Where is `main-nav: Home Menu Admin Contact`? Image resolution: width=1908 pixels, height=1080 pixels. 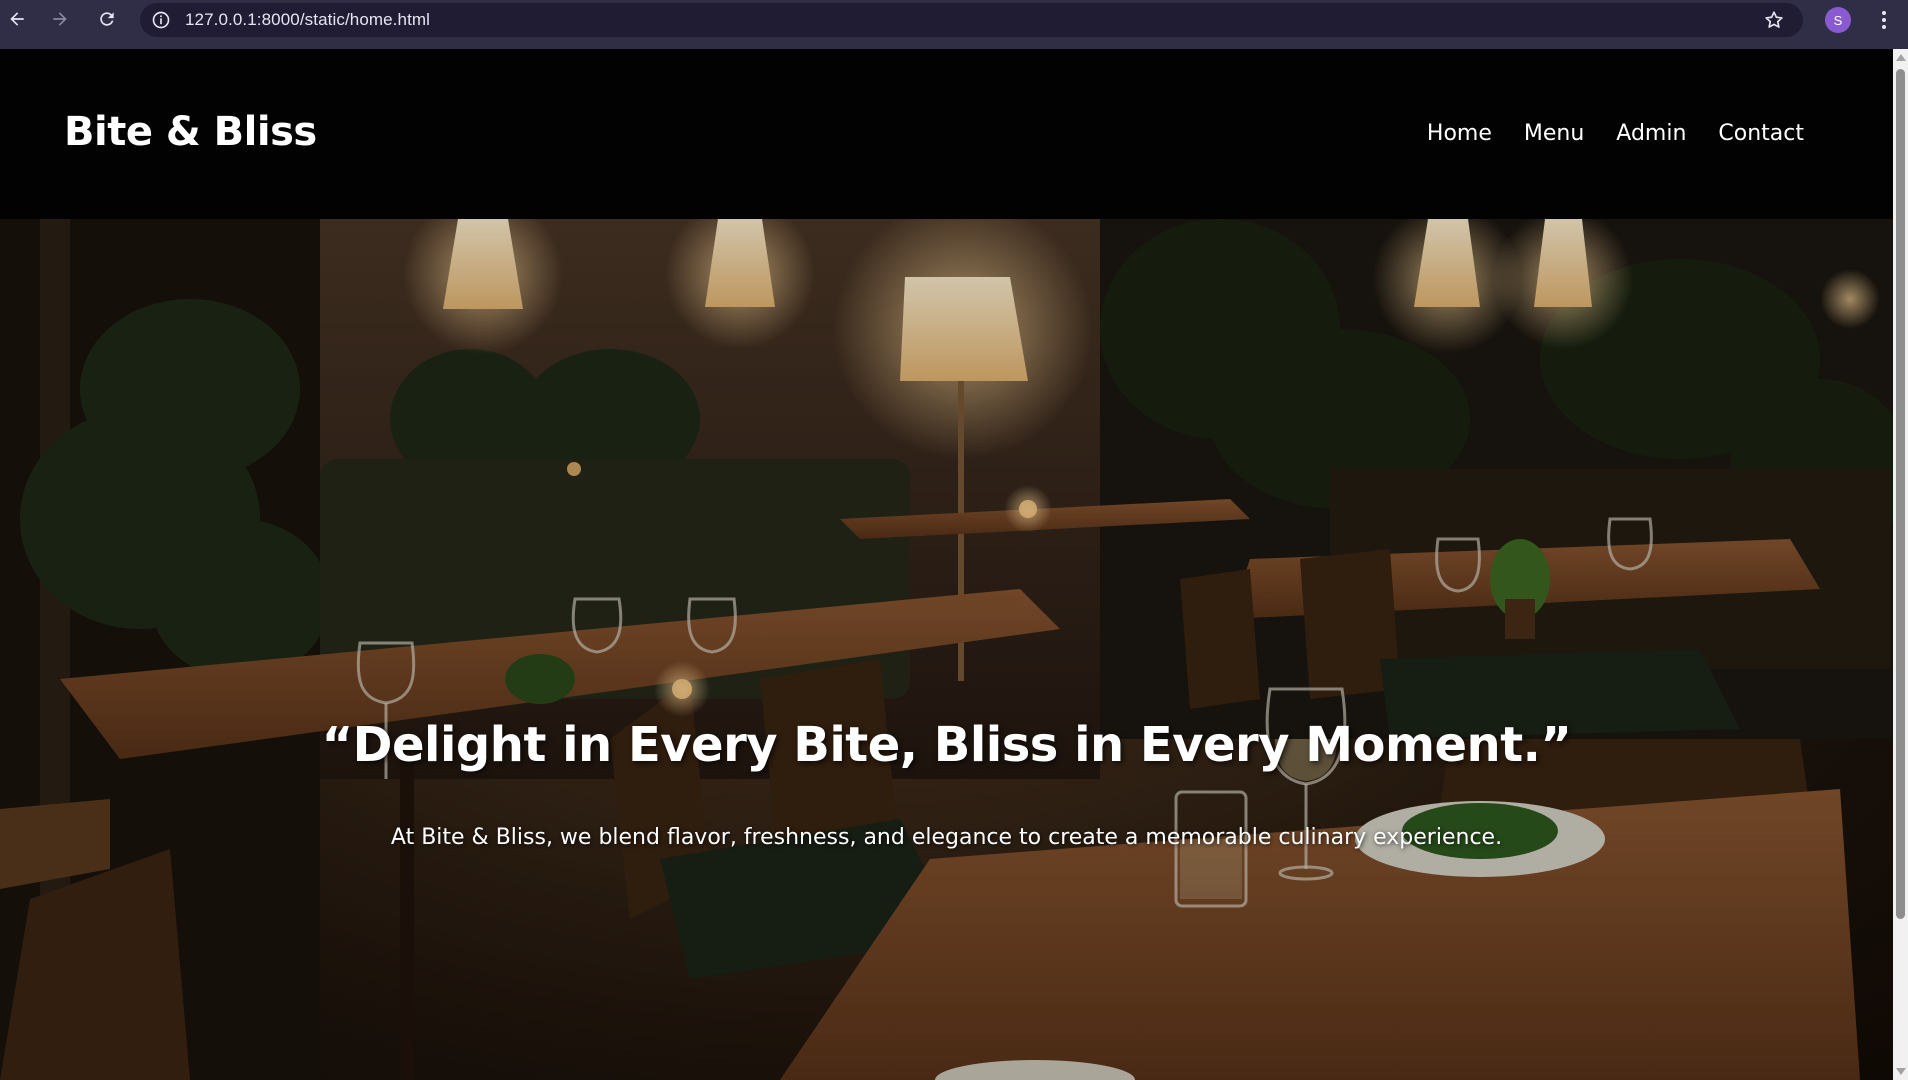 main-nav: Home Menu Admin Contact is located at coordinates (1615, 133).